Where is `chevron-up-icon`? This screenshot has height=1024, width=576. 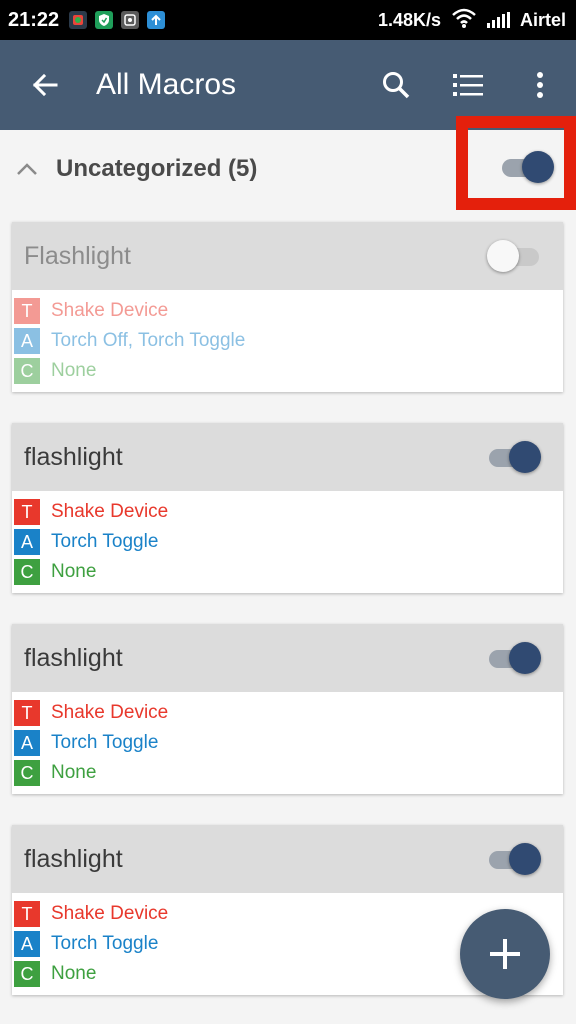
chevron-up-icon is located at coordinates (27, 169).